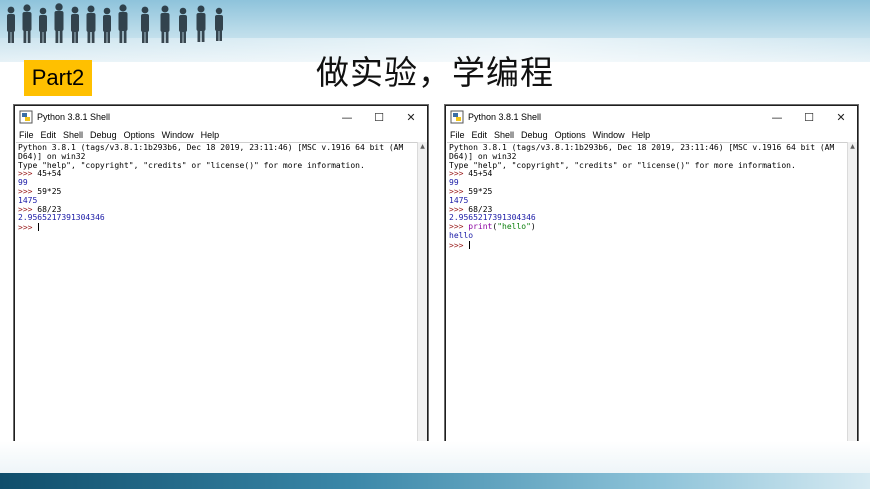 This screenshot has width=870, height=489. I want to click on output-line: hello, so click(461, 235).